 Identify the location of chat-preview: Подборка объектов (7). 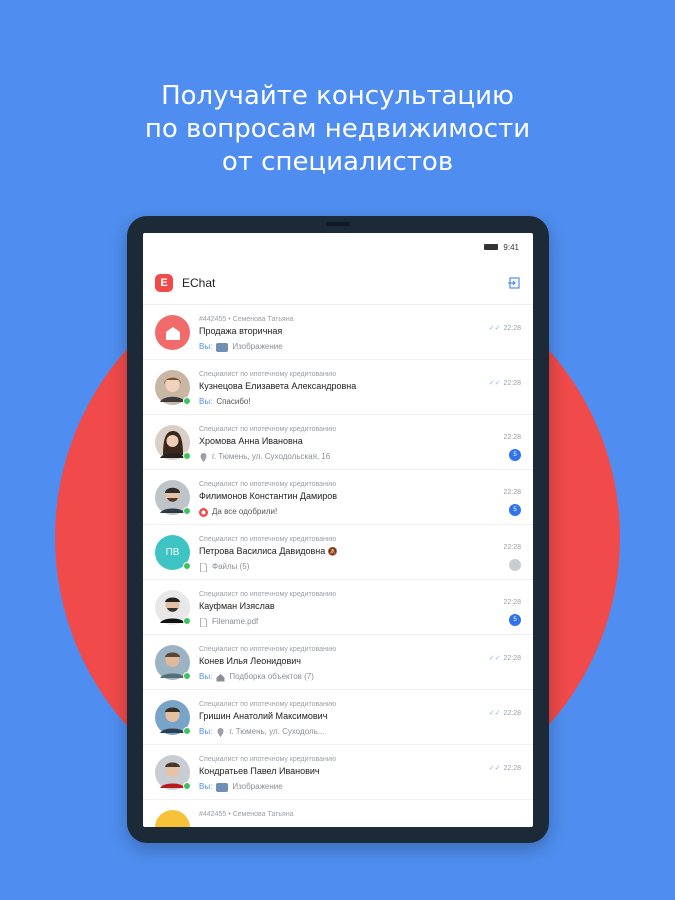
(271, 676).